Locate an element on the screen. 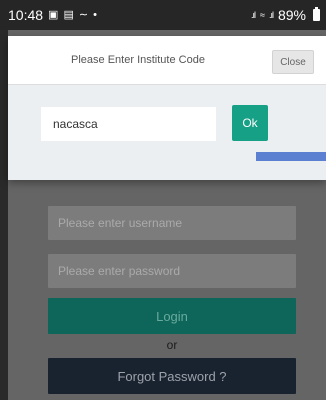  wifi-icon: ≈ is located at coordinates (262, 15).